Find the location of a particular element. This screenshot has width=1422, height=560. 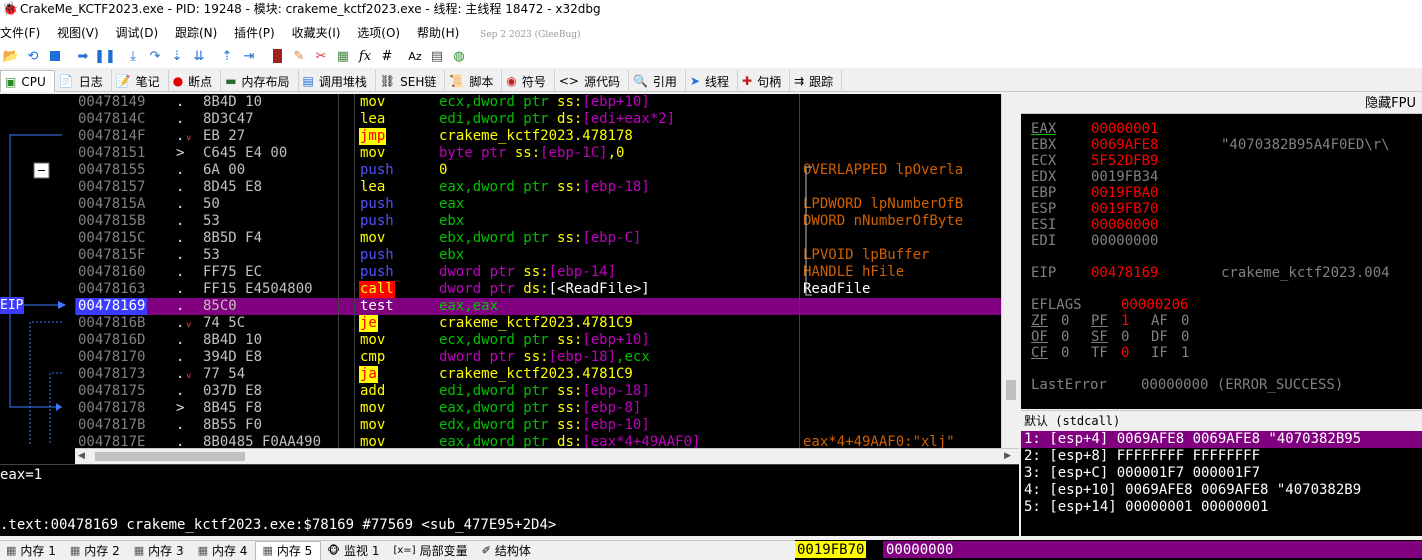

stack-view: 0019FB70 00000000 is located at coordinates (1108, 550).